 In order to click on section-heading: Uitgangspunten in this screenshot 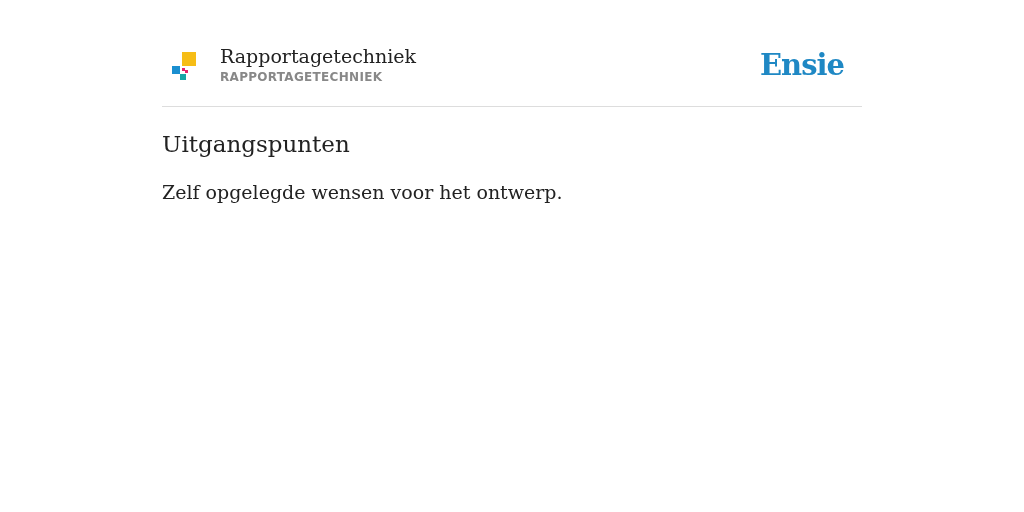, I will do `click(256, 144)`.